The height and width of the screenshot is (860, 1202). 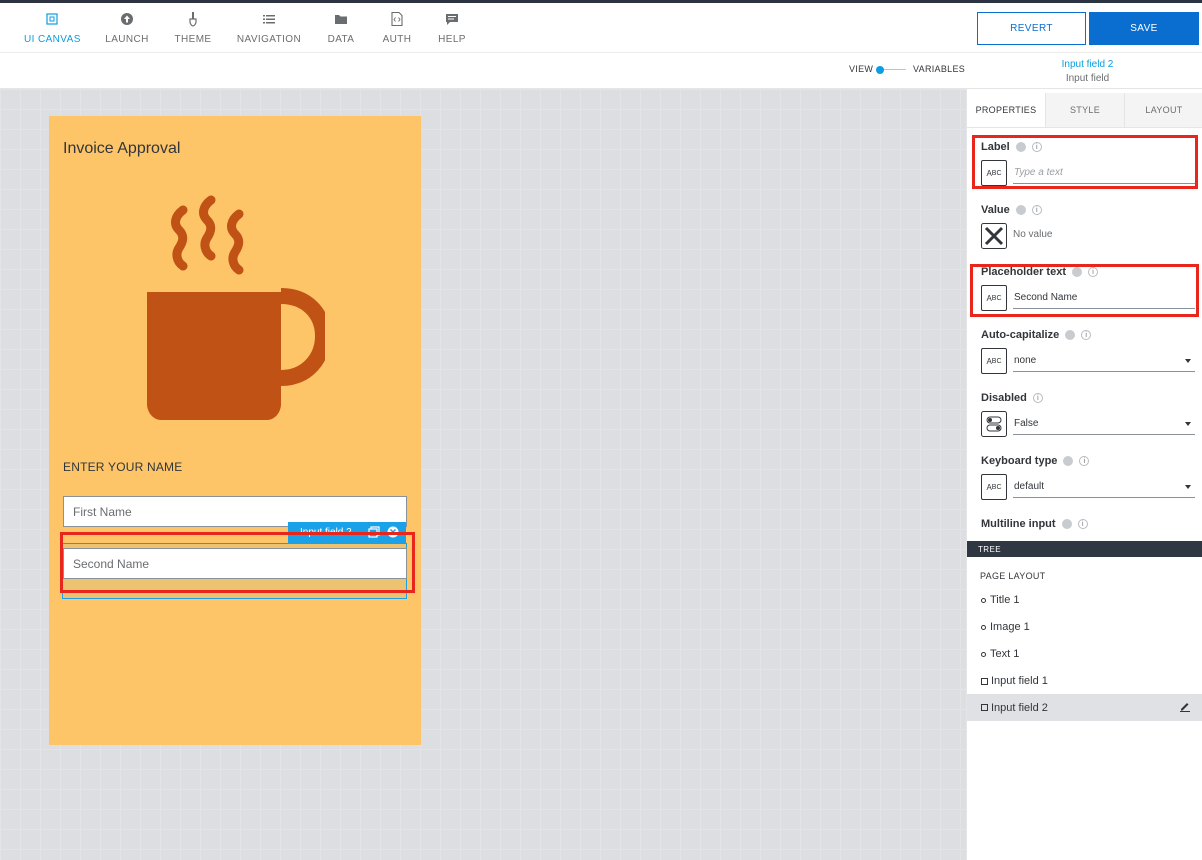 I want to click on nav-label: LAUNCH, so click(x=127, y=39).